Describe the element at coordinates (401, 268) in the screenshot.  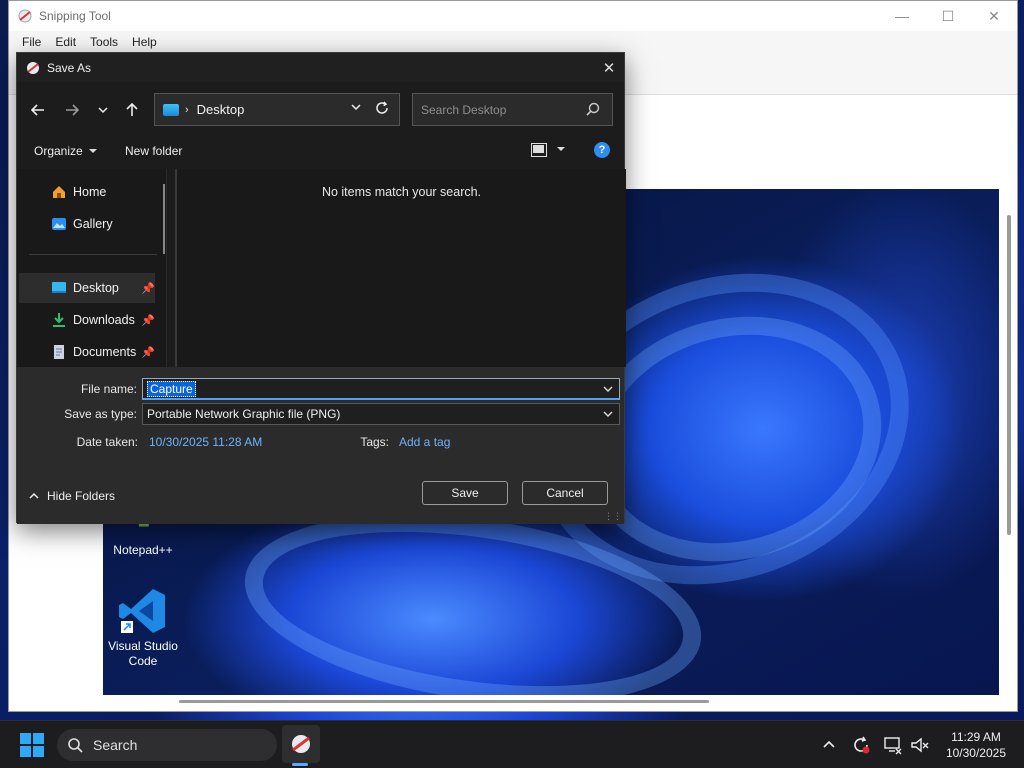
I see `file-list-pane: No items match your search.` at that location.